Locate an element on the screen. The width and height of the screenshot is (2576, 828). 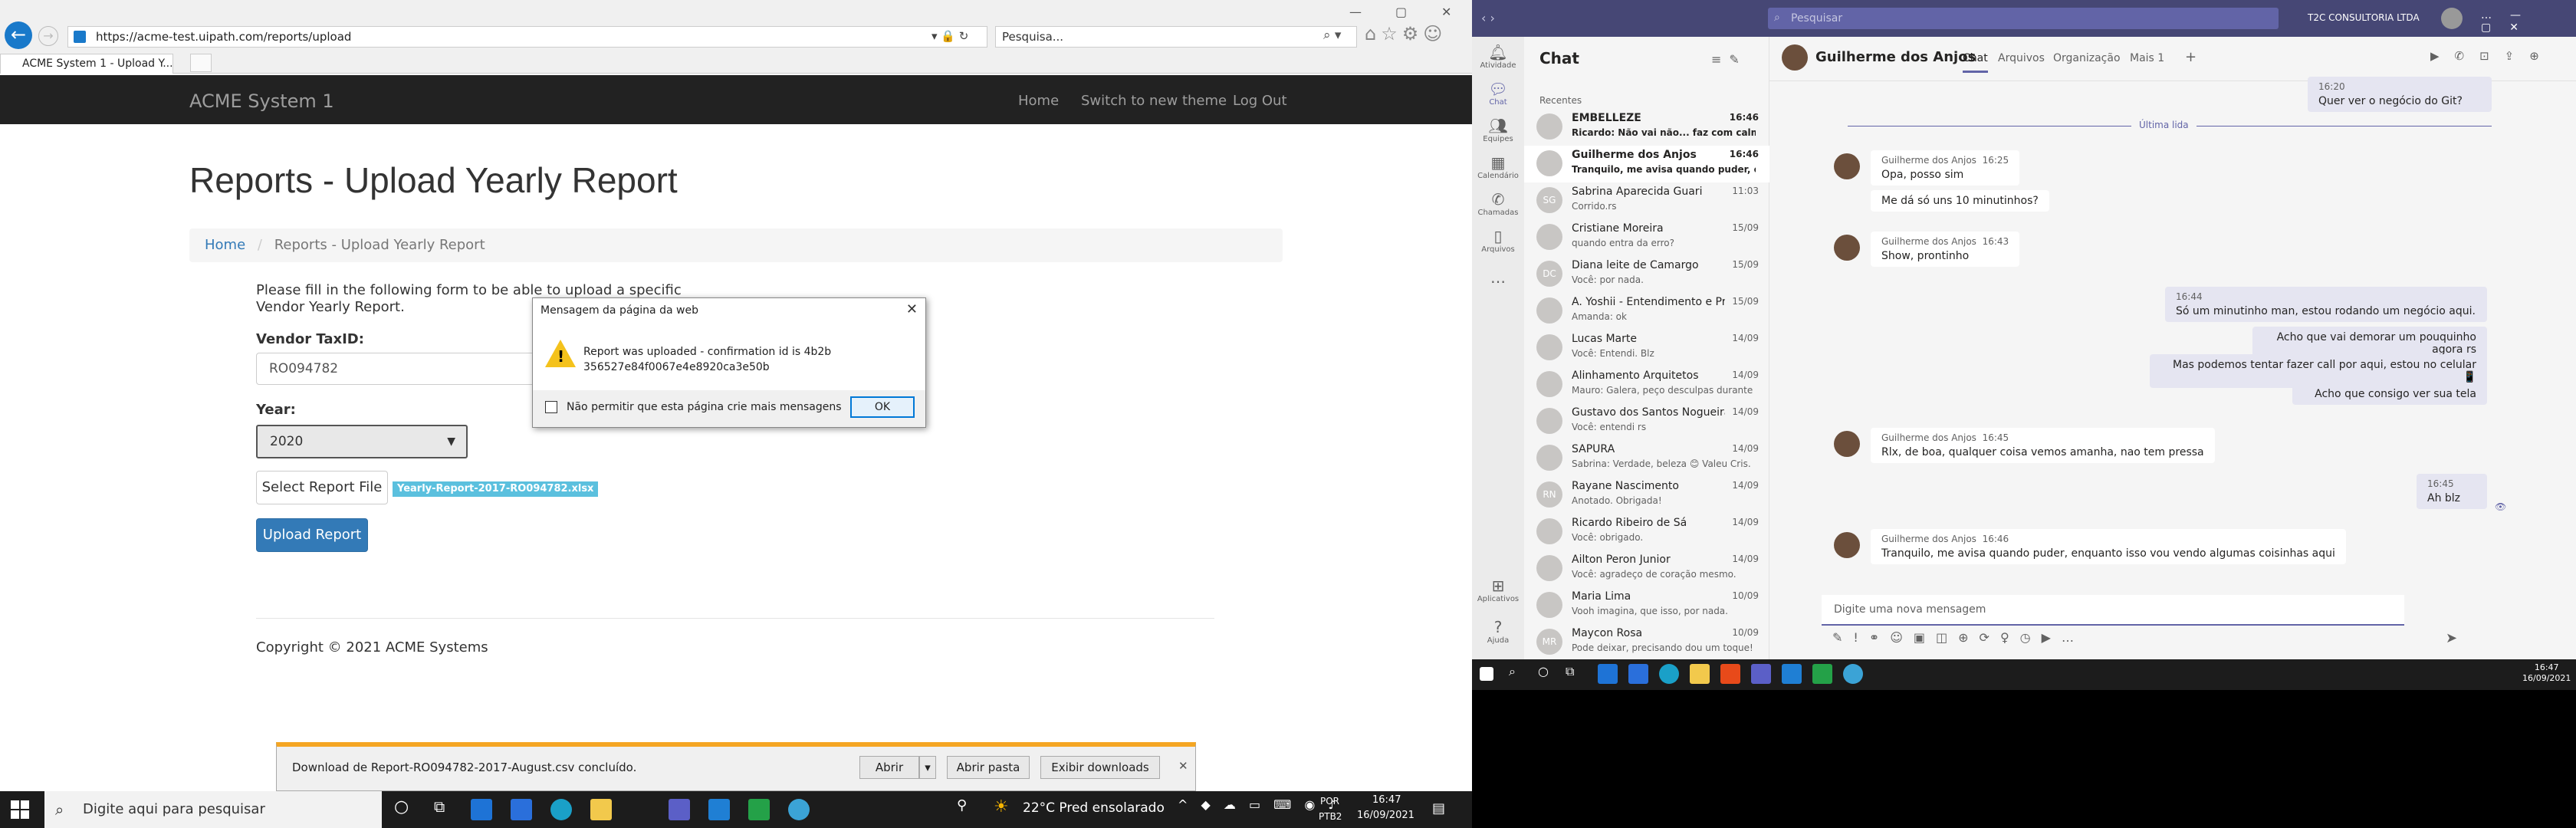
tab-more: Mais 1 is located at coordinates (2147, 58).